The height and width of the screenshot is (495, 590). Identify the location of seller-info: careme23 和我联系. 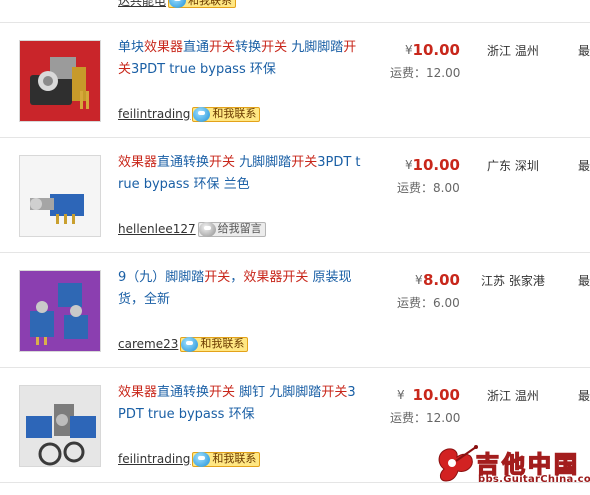
(183, 344).